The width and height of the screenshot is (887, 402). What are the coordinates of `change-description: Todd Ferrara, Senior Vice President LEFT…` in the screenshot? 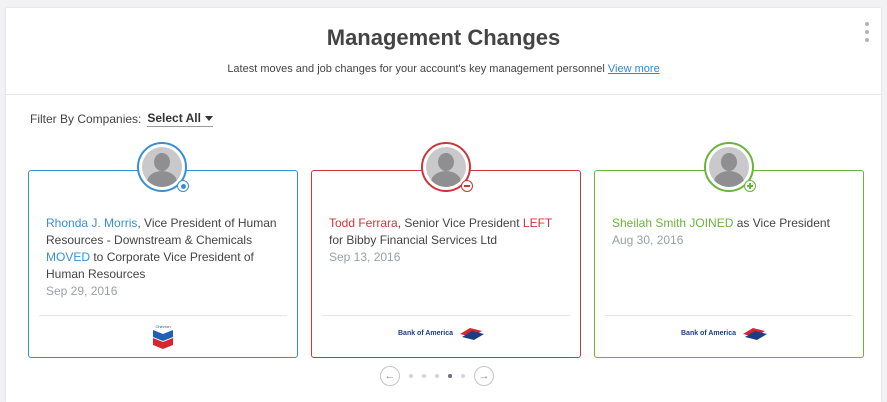 It's located at (447, 240).